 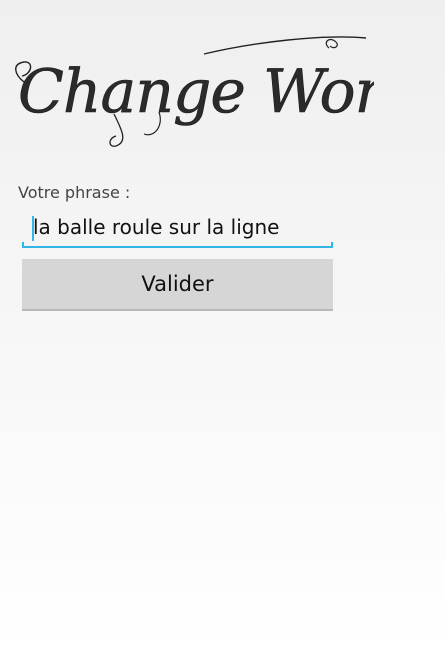 What do you see at coordinates (332, 245) in the screenshot?
I see `input-underline-right-tick` at bounding box center [332, 245].